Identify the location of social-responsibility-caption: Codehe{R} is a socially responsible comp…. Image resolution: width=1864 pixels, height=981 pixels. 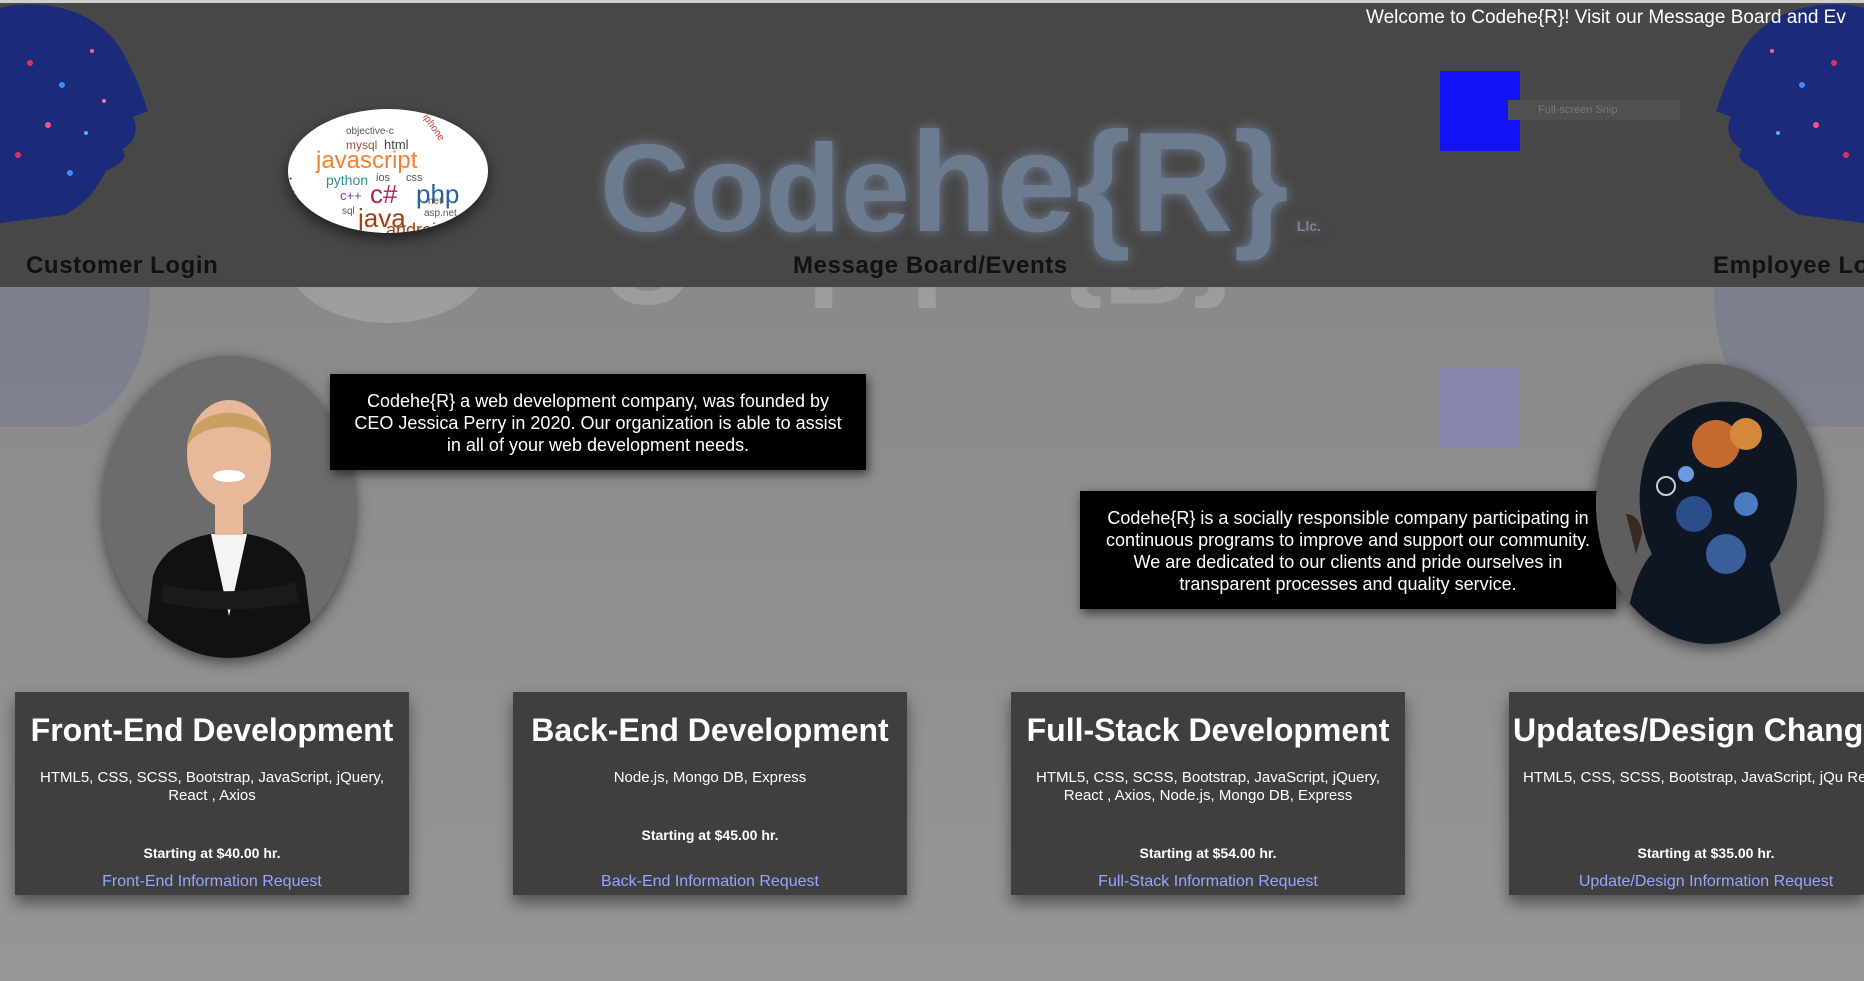
(1348, 550).